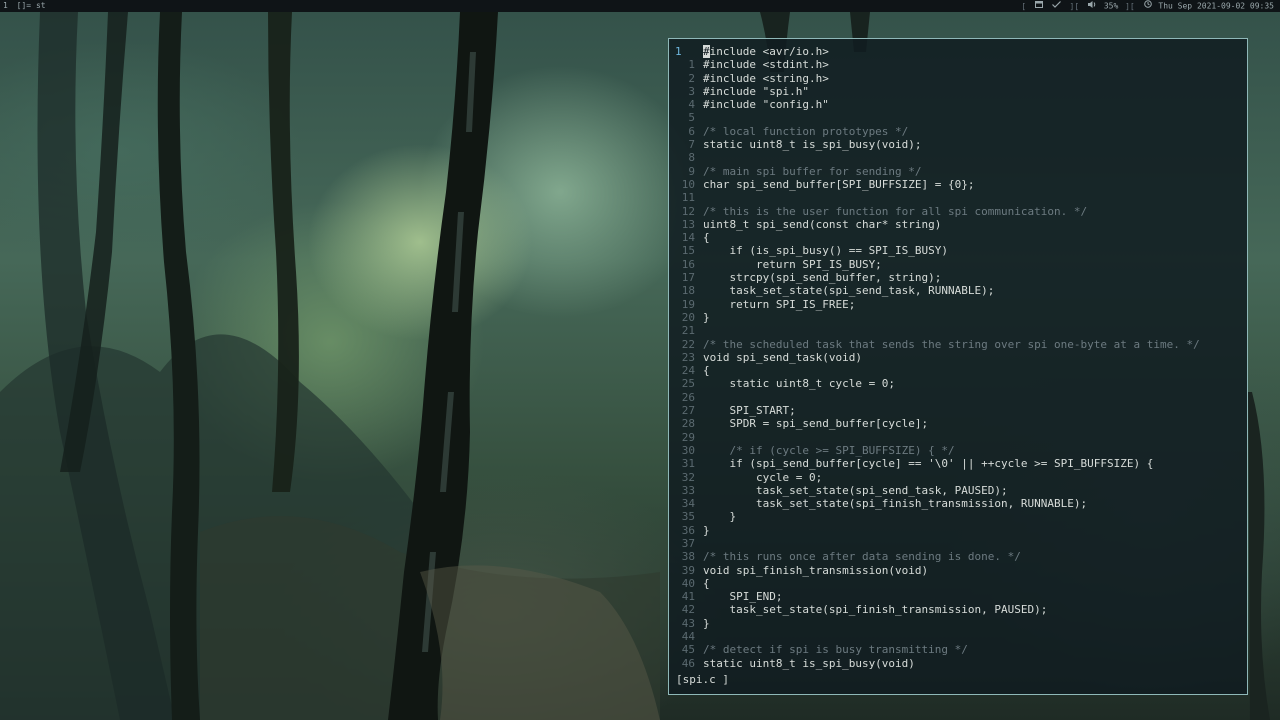 The width and height of the screenshot is (1280, 720). I want to click on editor-line: 27 SPI_START;, so click(958, 410).